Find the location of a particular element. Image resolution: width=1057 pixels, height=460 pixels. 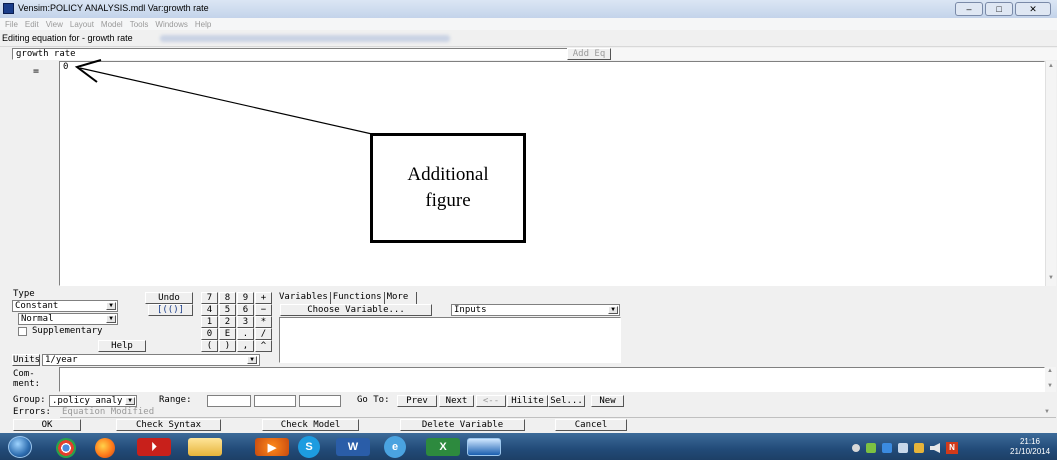

excel-icon: X is located at coordinates (443, 447).